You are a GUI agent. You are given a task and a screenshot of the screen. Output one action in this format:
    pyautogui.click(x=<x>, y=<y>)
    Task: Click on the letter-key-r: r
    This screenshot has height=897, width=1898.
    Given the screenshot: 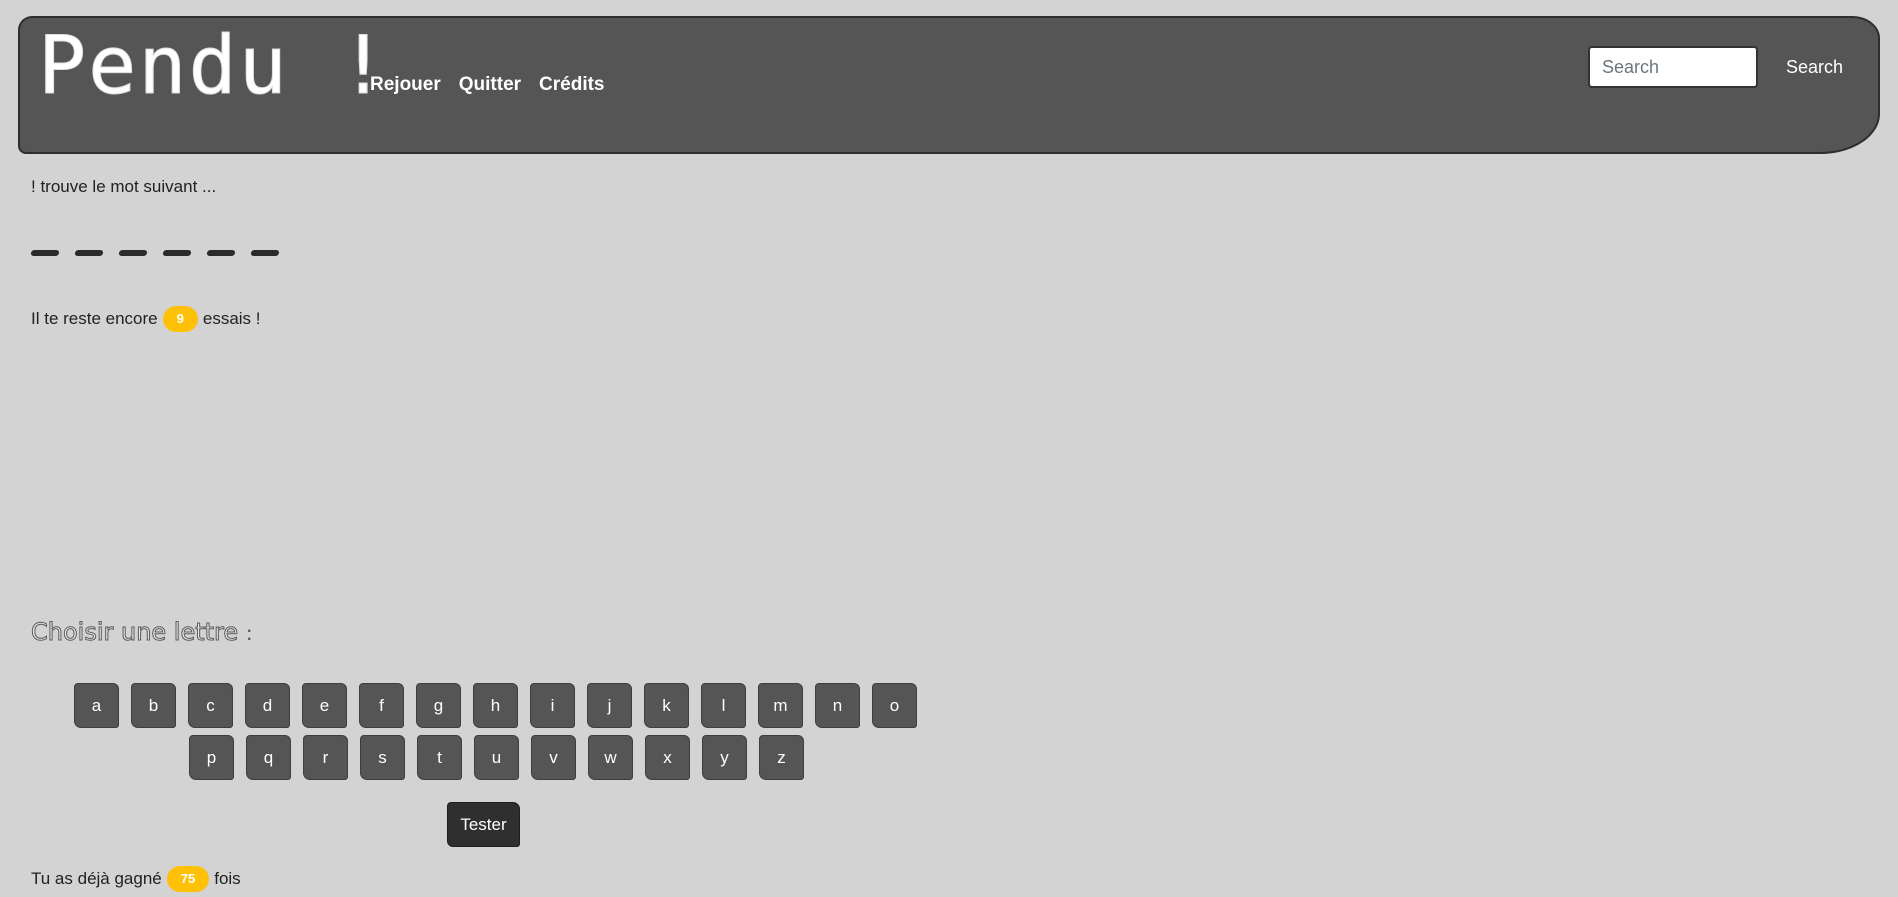 What is the action you would take?
    pyautogui.click(x=325, y=757)
    